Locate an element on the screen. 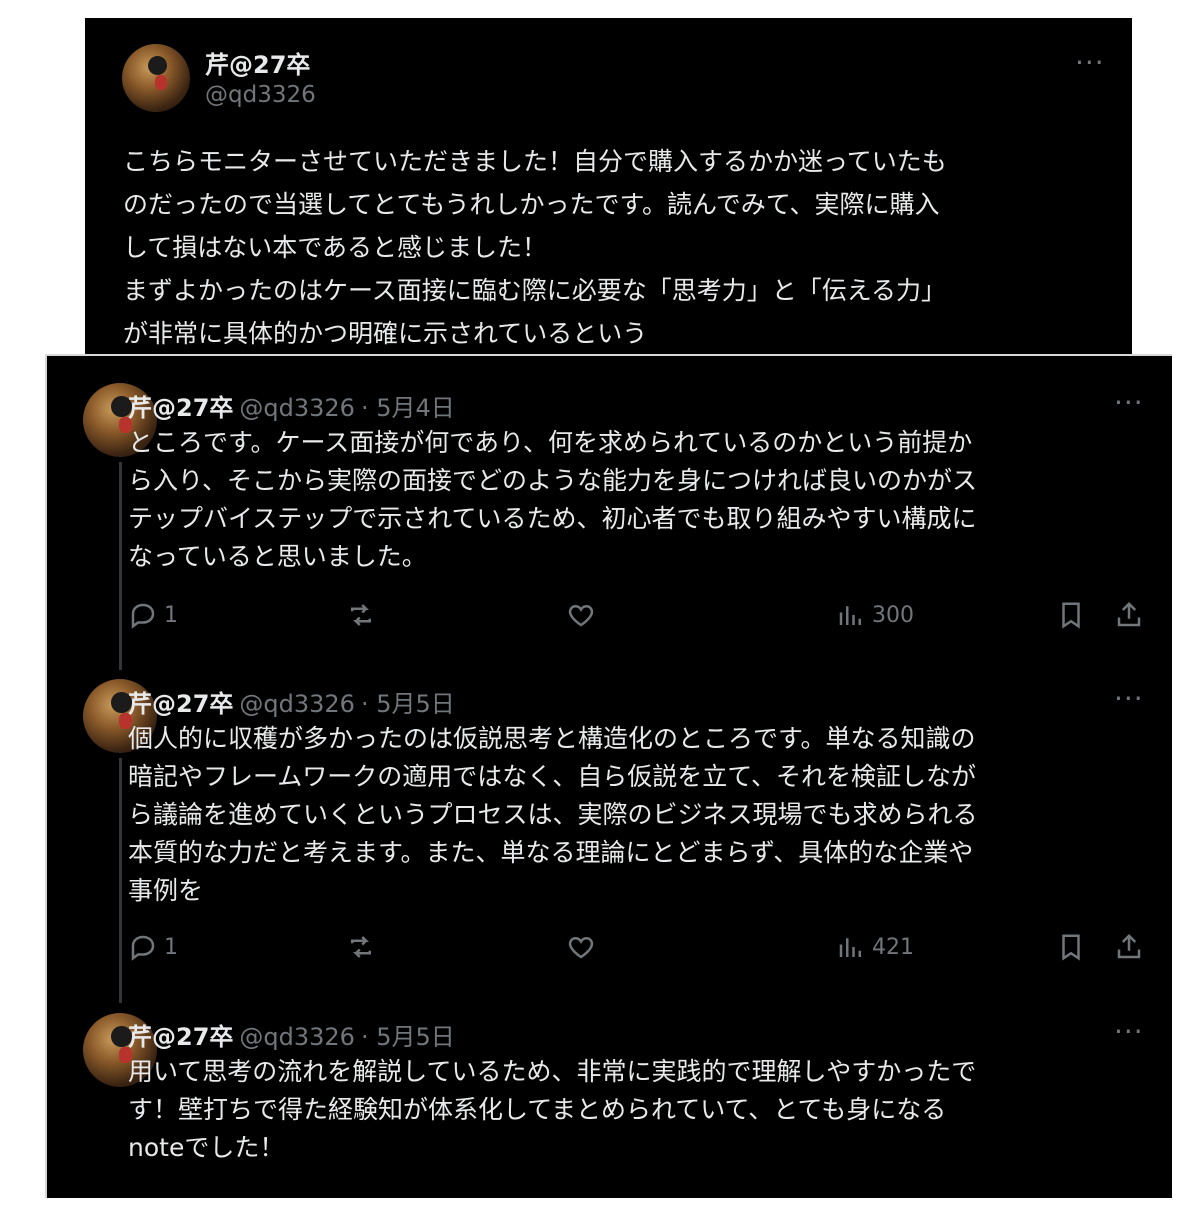  view-count: 421 is located at coordinates (893, 947).